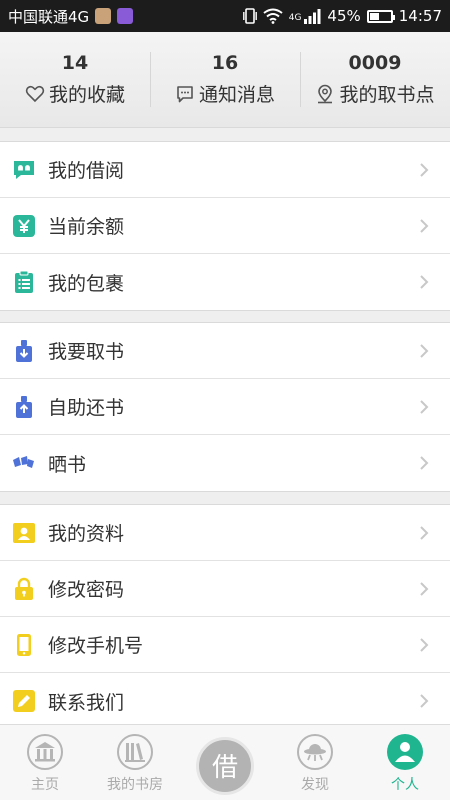 Image resolution: width=450 pixels, height=800 pixels. I want to click on pickup-icon, so click(24, 351).